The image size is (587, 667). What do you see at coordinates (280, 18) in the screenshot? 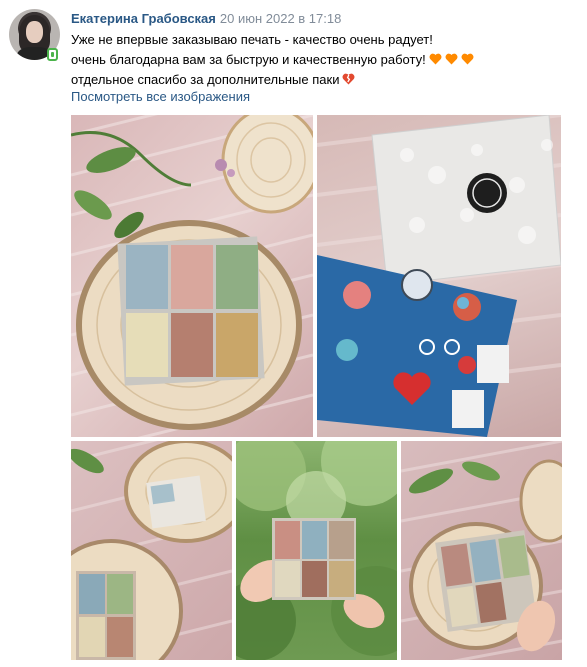
I see `post-date: 20 июн 2022 в 17:18` at bounding box center [280, 18].